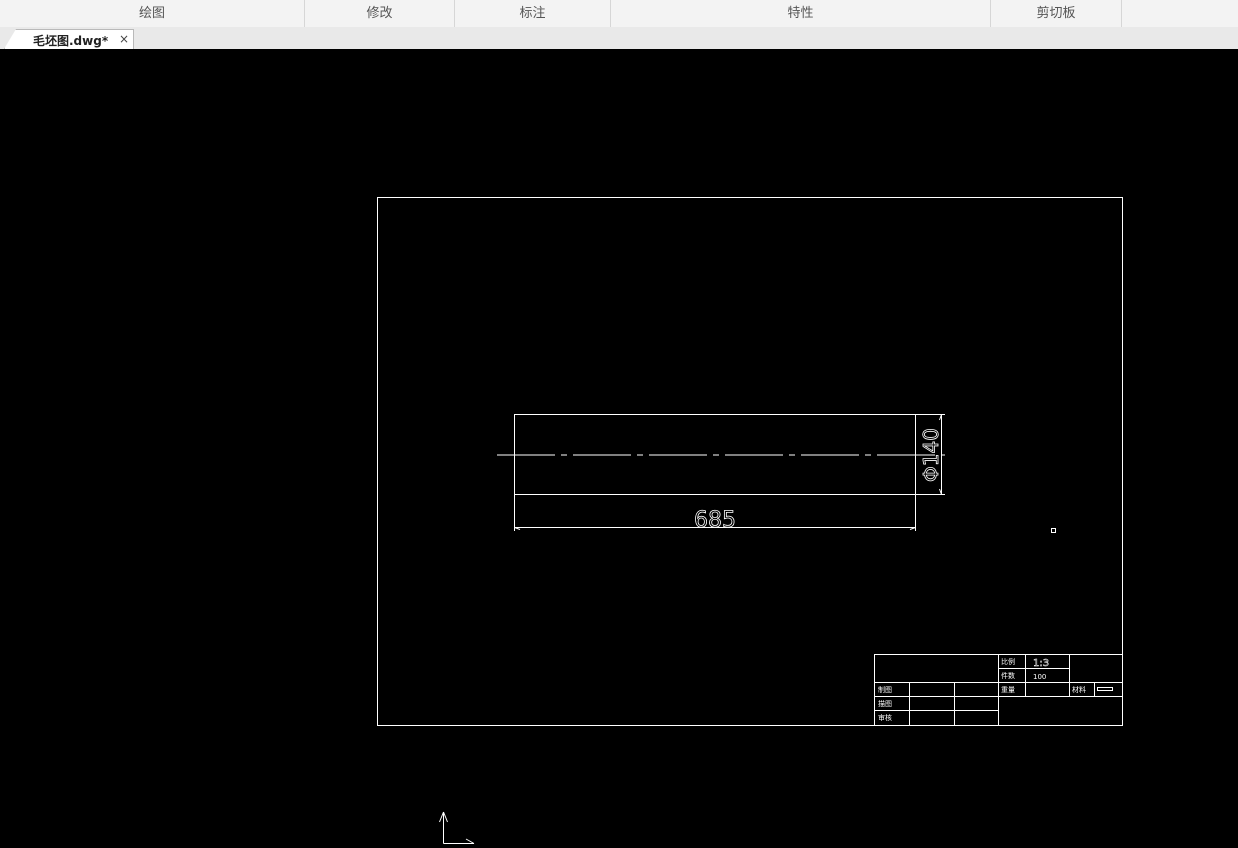  I want to click on drawn-by-label: 制图, so click(885, 689).